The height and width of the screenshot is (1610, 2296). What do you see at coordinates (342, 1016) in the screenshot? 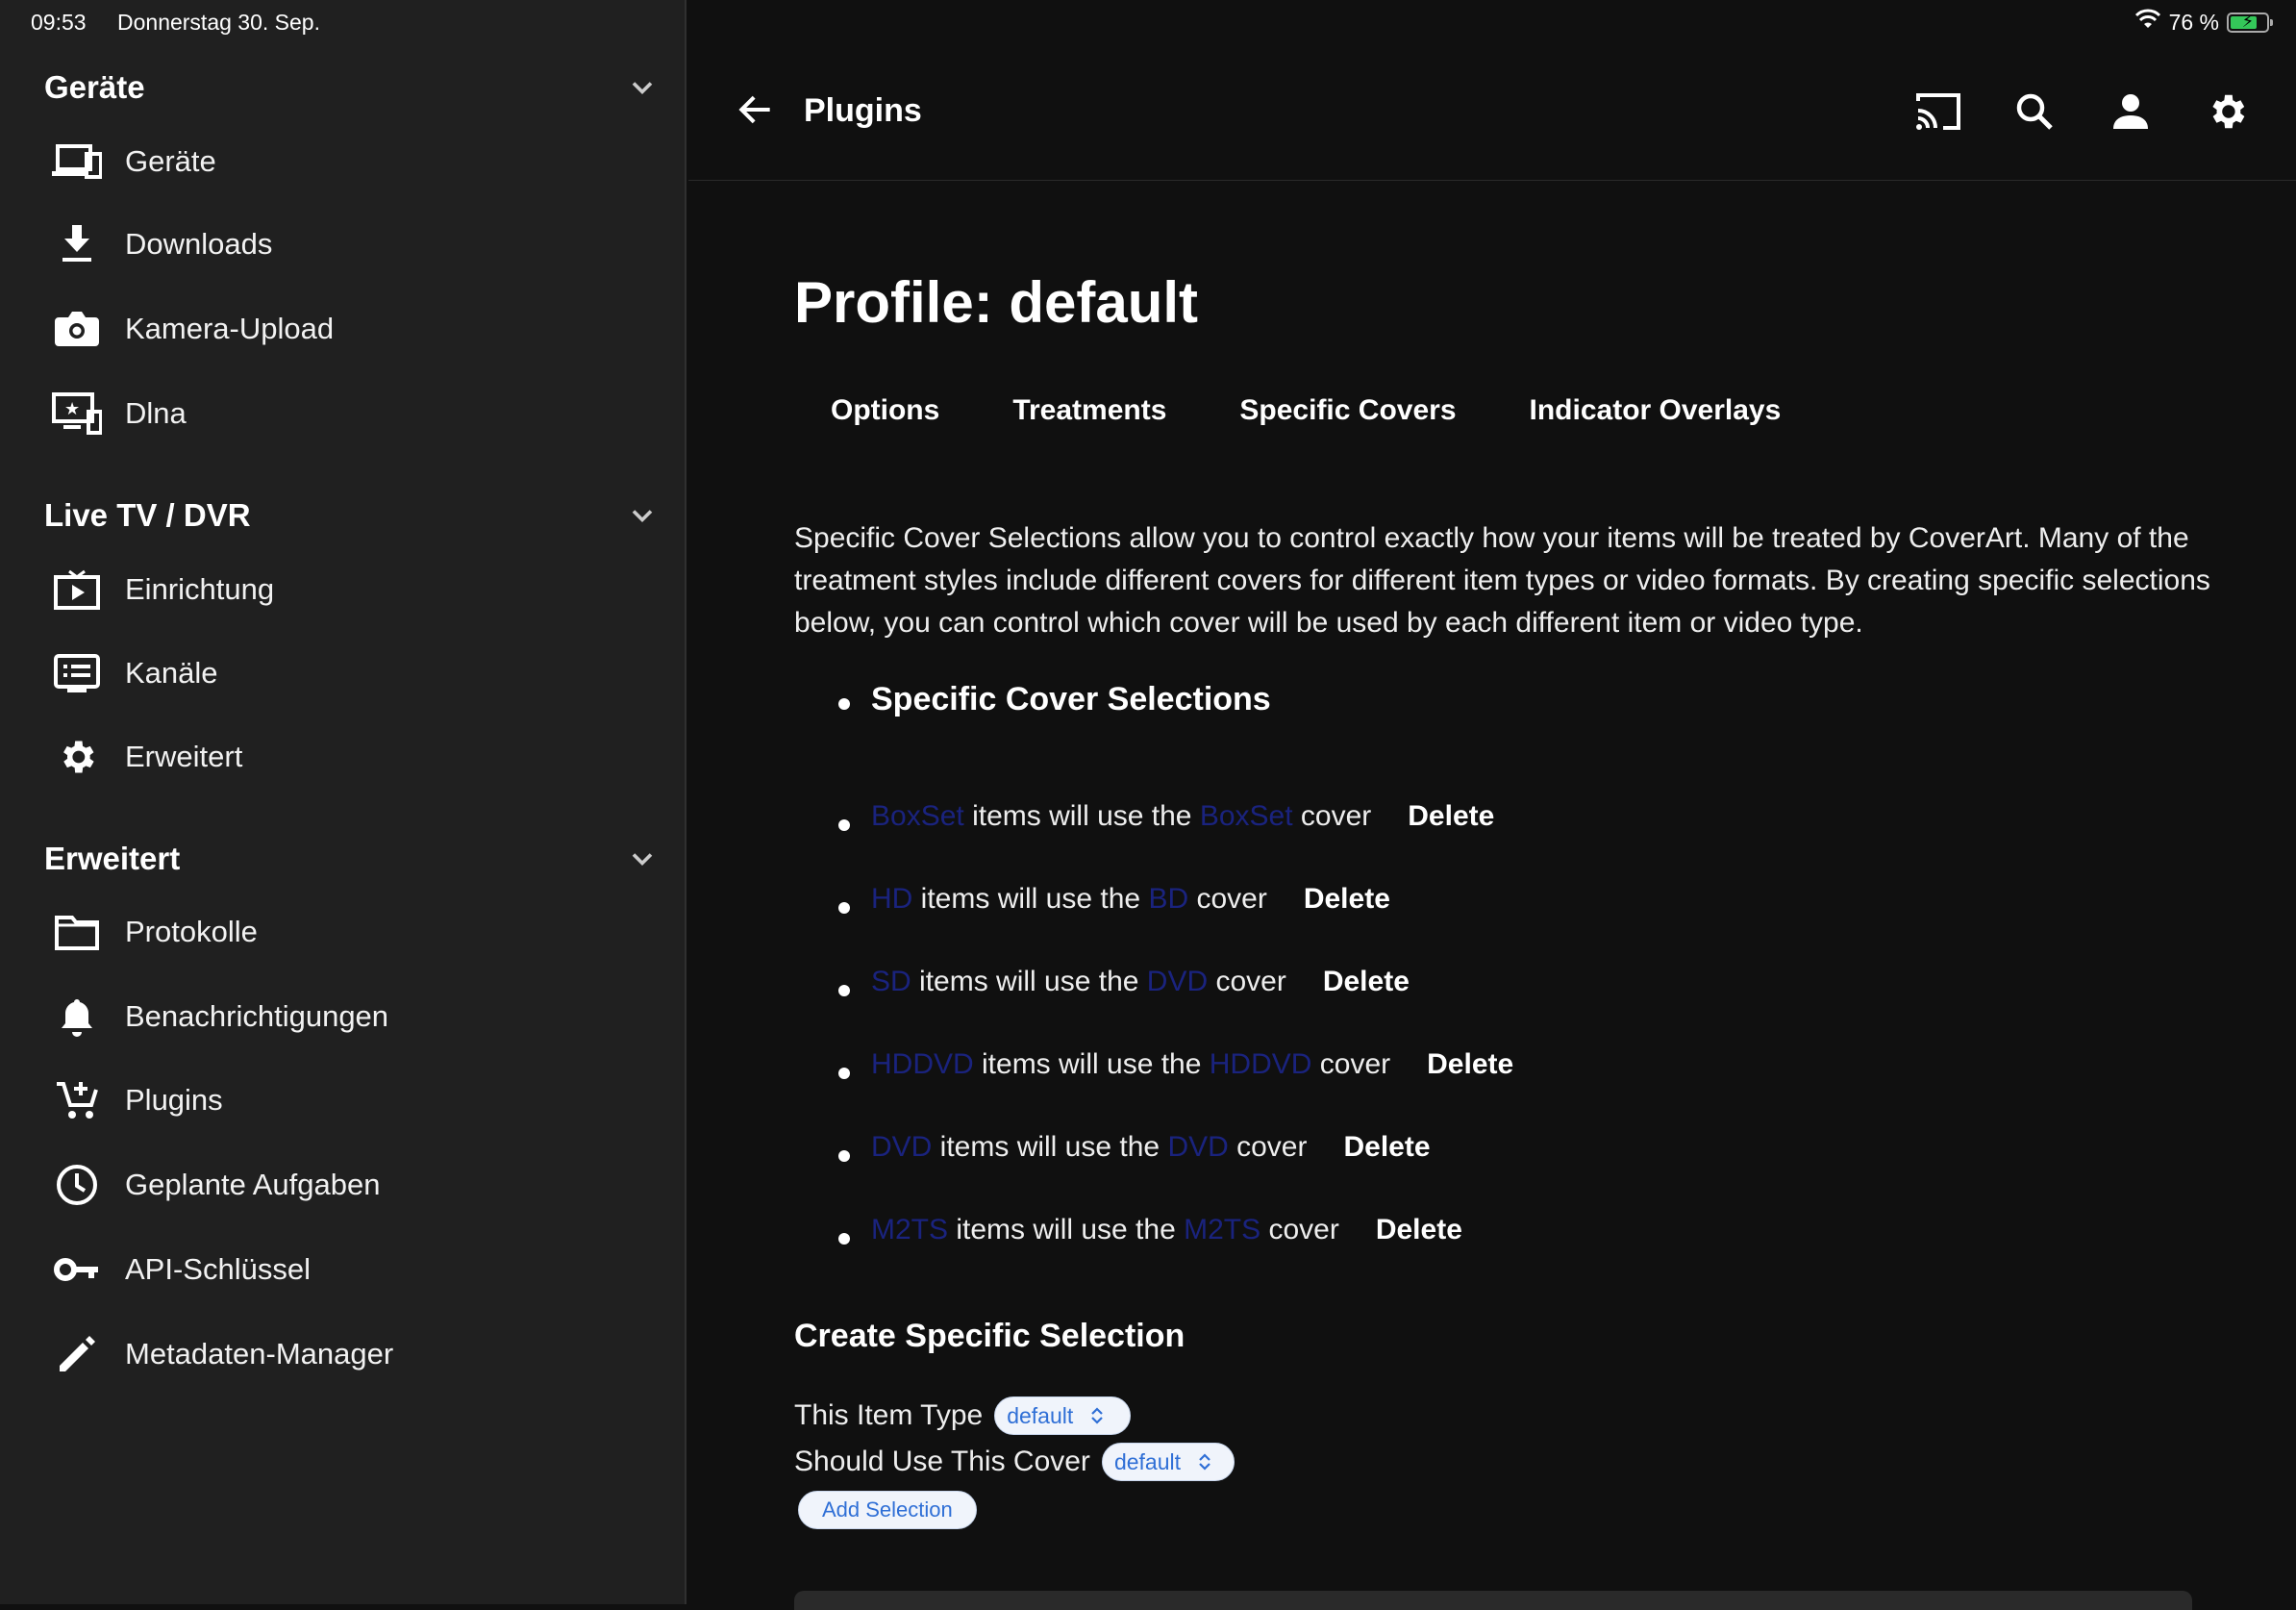
I see `sidebar-item-benachrichtigungen: Benachrichtigungen` at bounding box center [342, 1016].